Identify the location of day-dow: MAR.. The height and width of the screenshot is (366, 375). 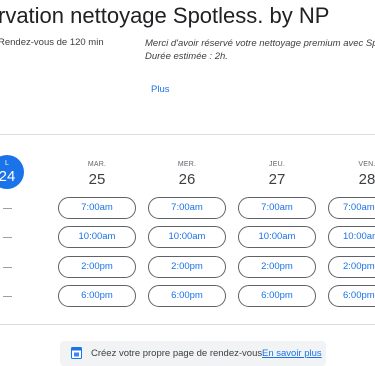
(97, 164).